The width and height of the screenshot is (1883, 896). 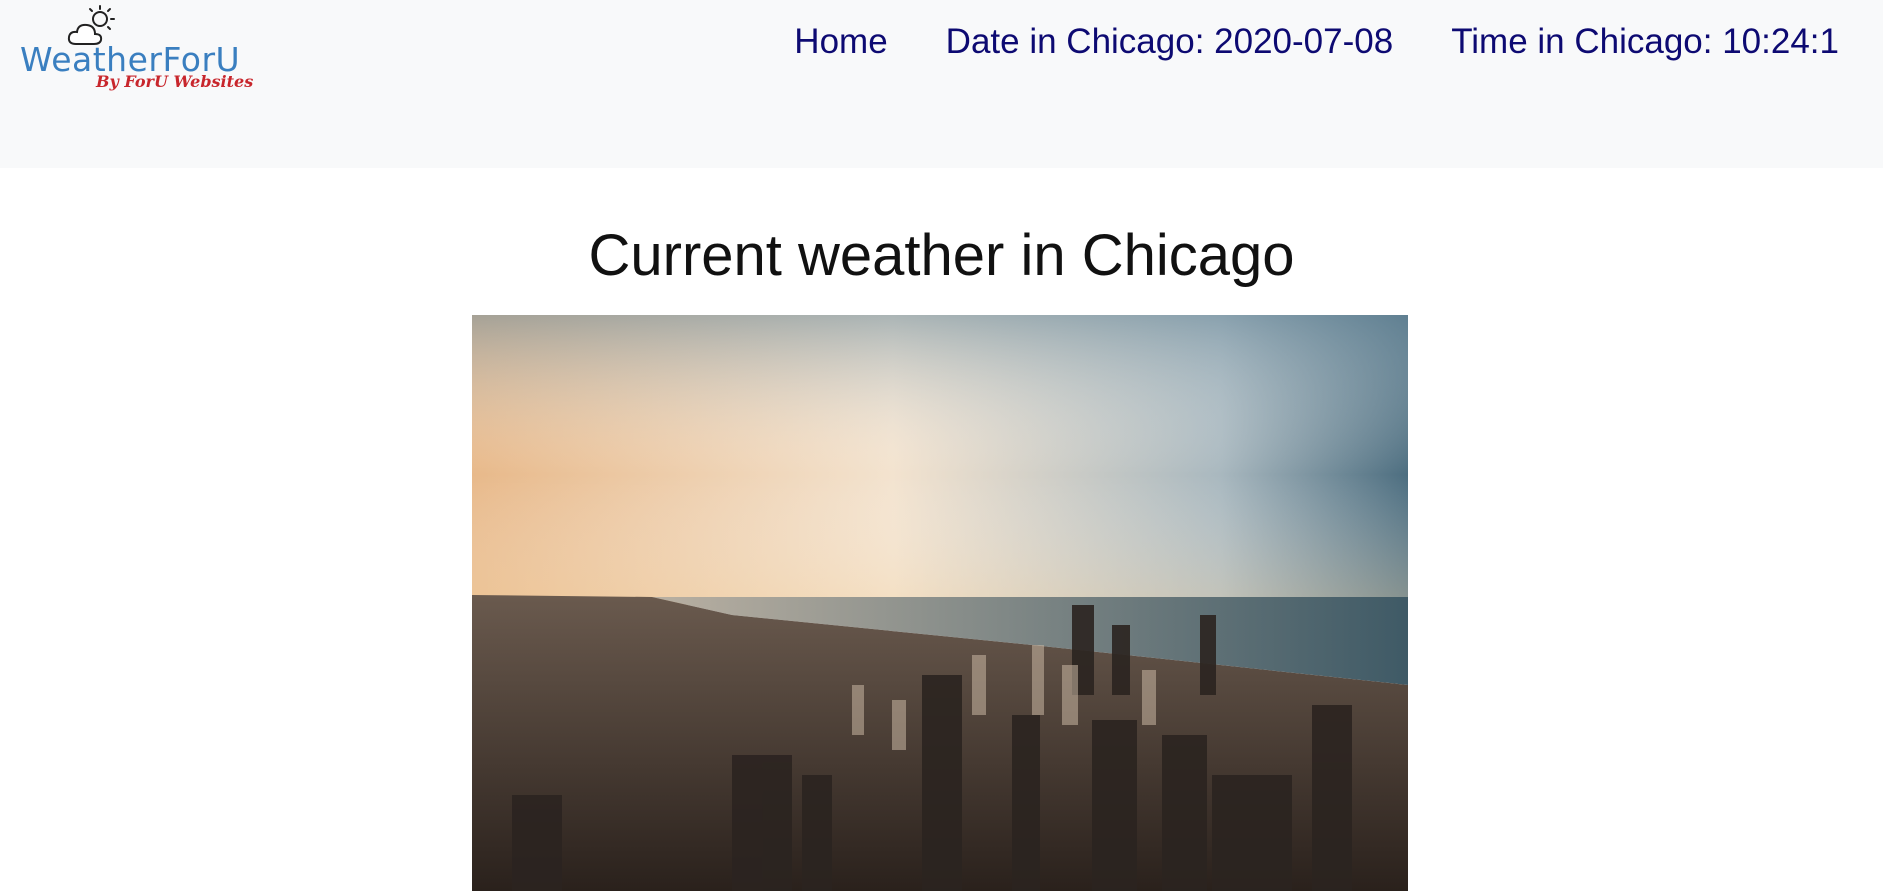 I want to click on nav-home-link: Home, so click(x=840, y=42).